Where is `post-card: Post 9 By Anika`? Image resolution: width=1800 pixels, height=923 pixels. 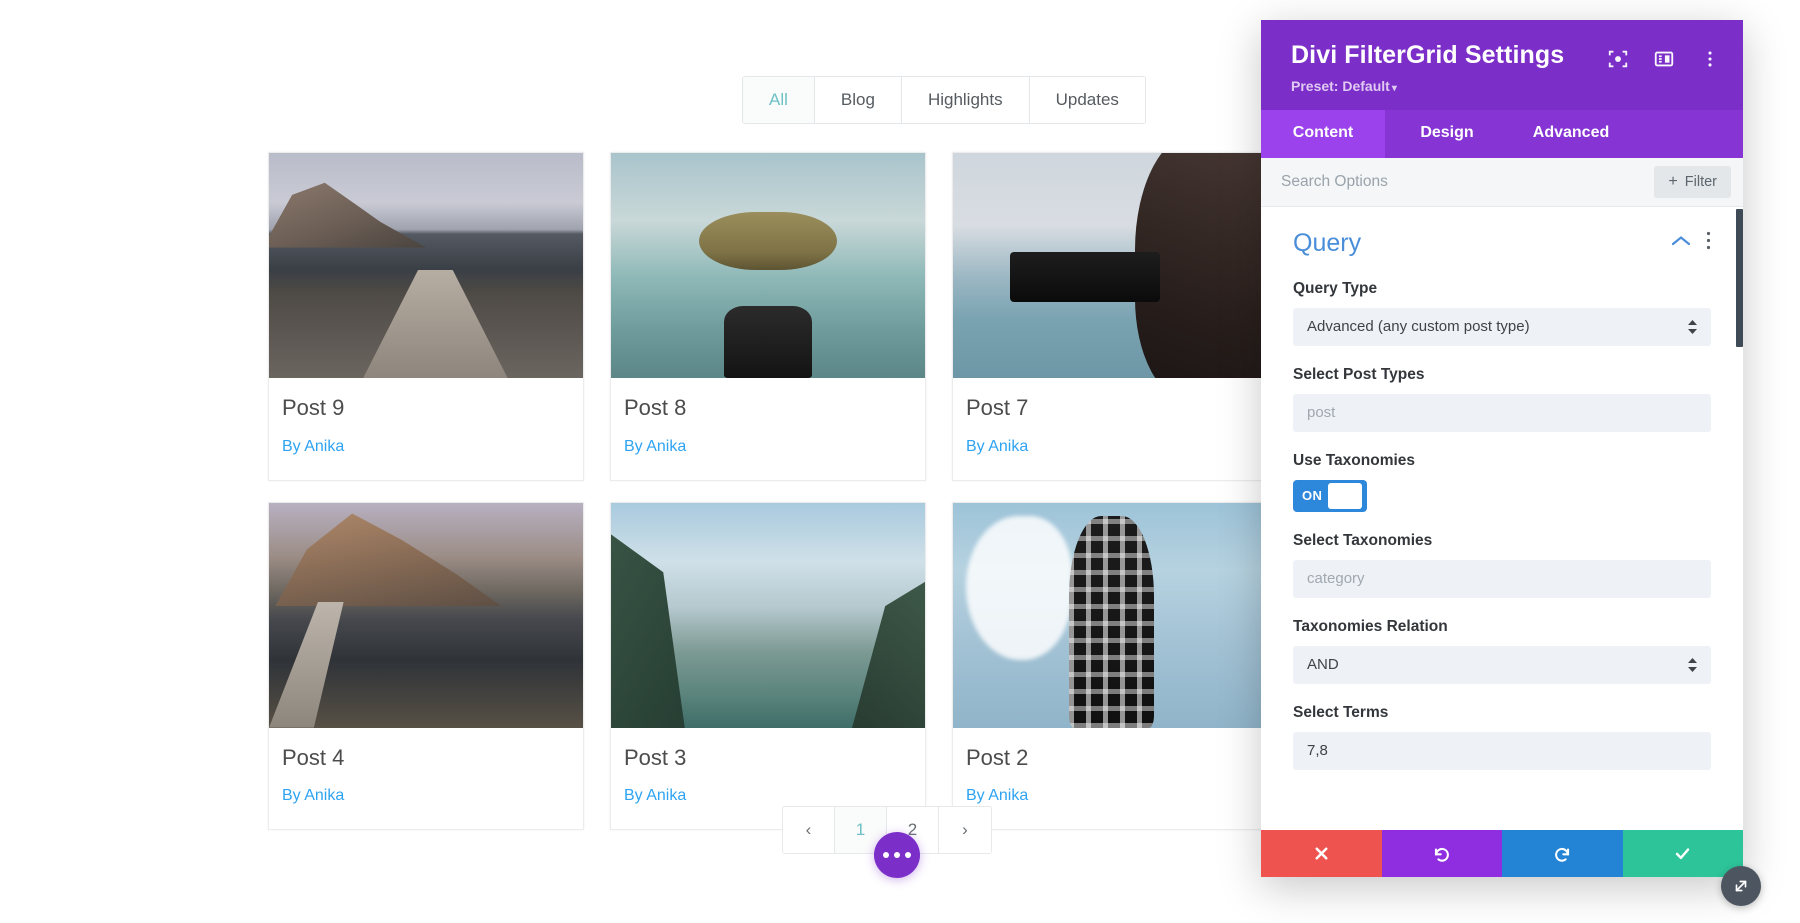 post-card: Post 9 By Anika is located at coordinates (426, 316).